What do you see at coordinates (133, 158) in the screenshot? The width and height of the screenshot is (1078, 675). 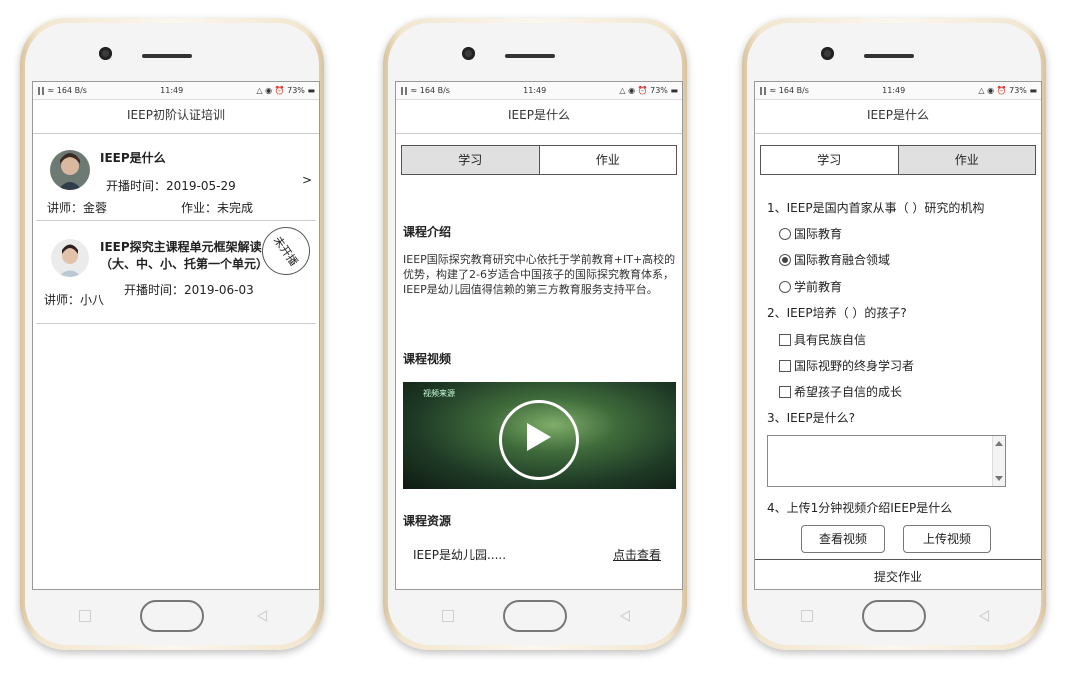 I see `course-title: IEEP是什么` at bounding box center [133, 158].